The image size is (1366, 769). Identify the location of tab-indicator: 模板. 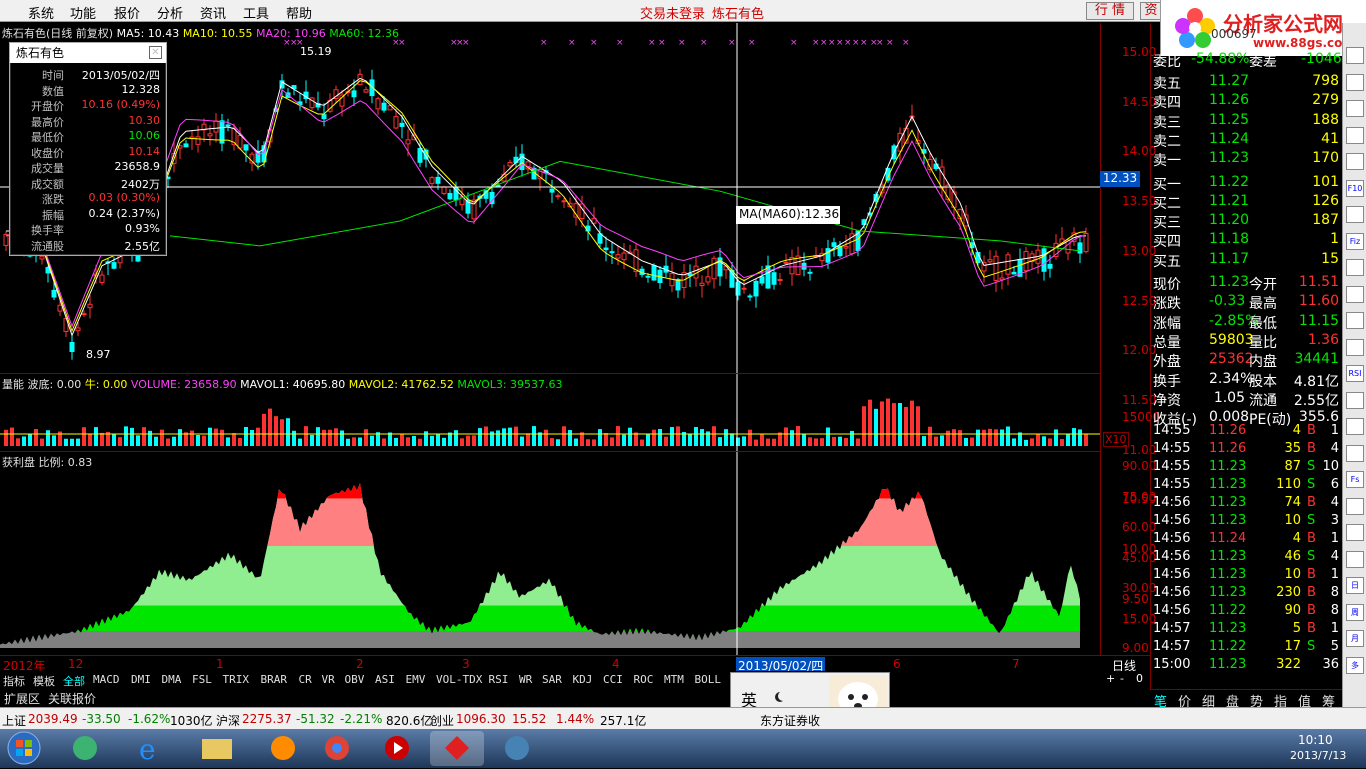
(44, 681).